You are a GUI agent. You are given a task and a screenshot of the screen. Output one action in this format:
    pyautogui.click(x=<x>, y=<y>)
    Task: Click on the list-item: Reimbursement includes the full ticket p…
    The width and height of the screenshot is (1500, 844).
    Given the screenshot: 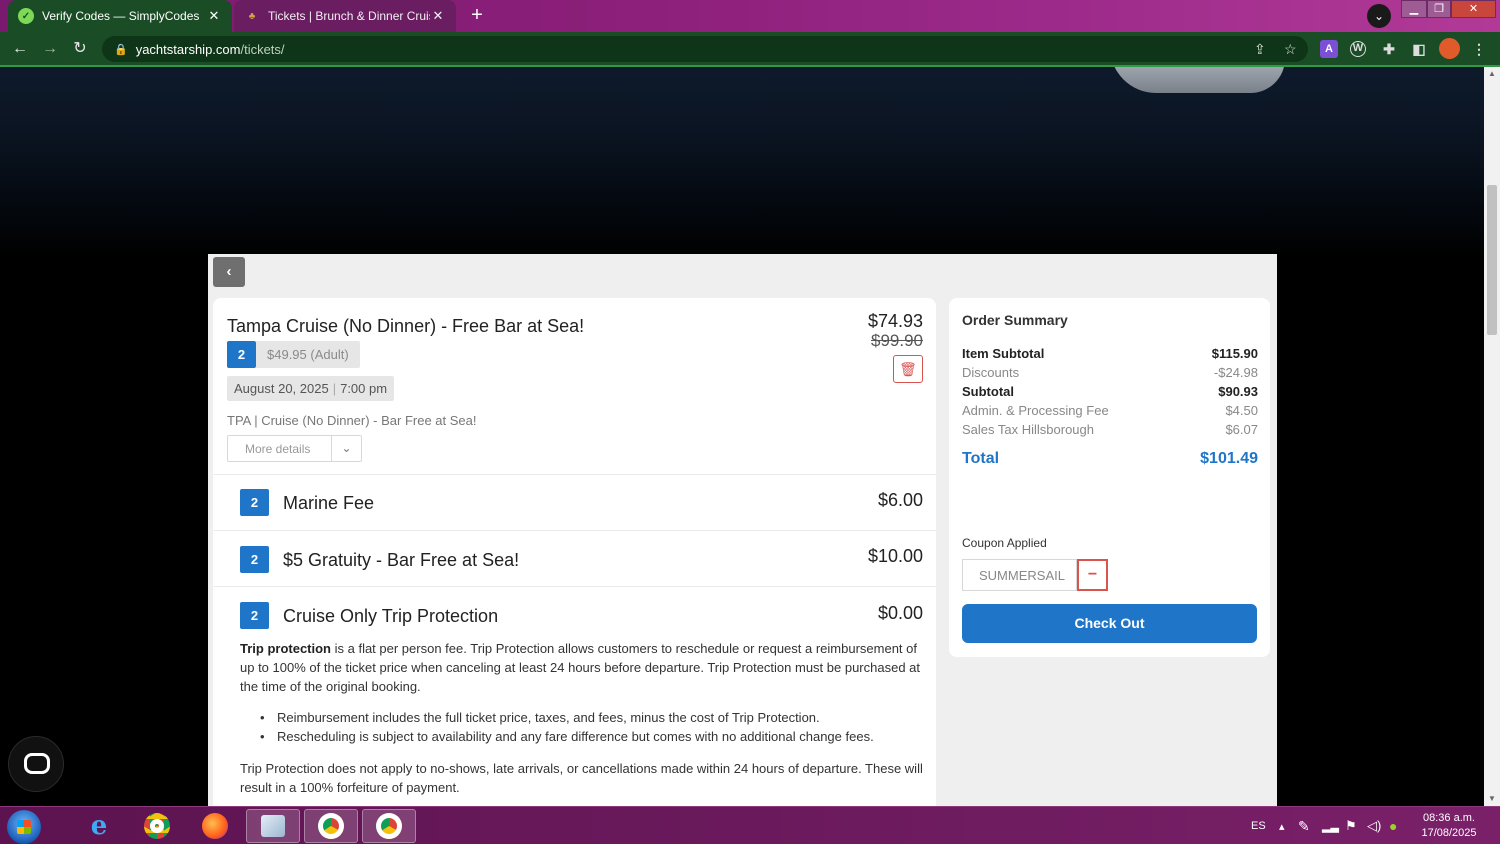 What is the action you would take?
    pyautogui.click(x=590, y=717)
    